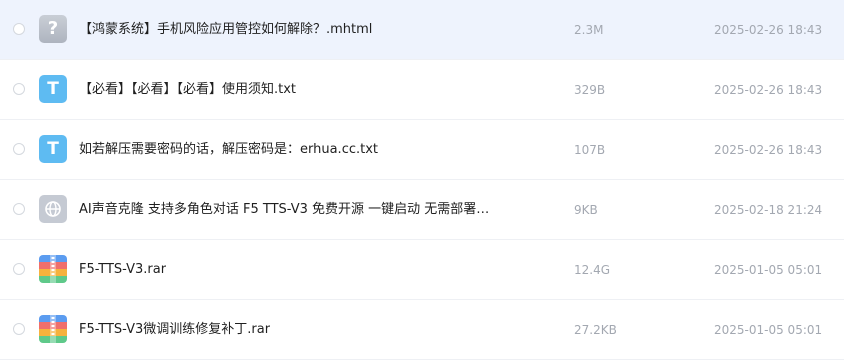  What do you see at coordinates (174, 330) in the screenshot?
I see `file-name: F5-TTS-V3微调训练修复补丁.rar` at bounding box center [174, 330].